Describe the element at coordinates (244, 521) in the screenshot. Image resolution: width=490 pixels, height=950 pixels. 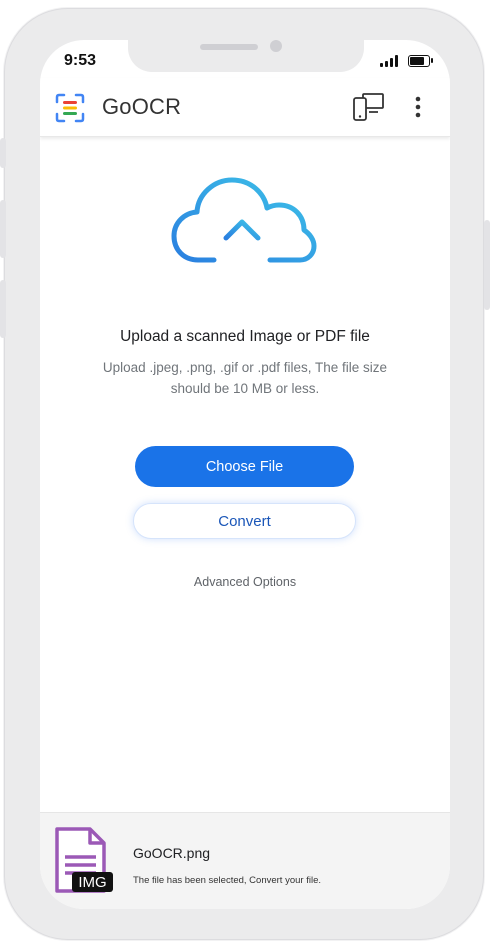
I see `convert-button: Convert` at that location.